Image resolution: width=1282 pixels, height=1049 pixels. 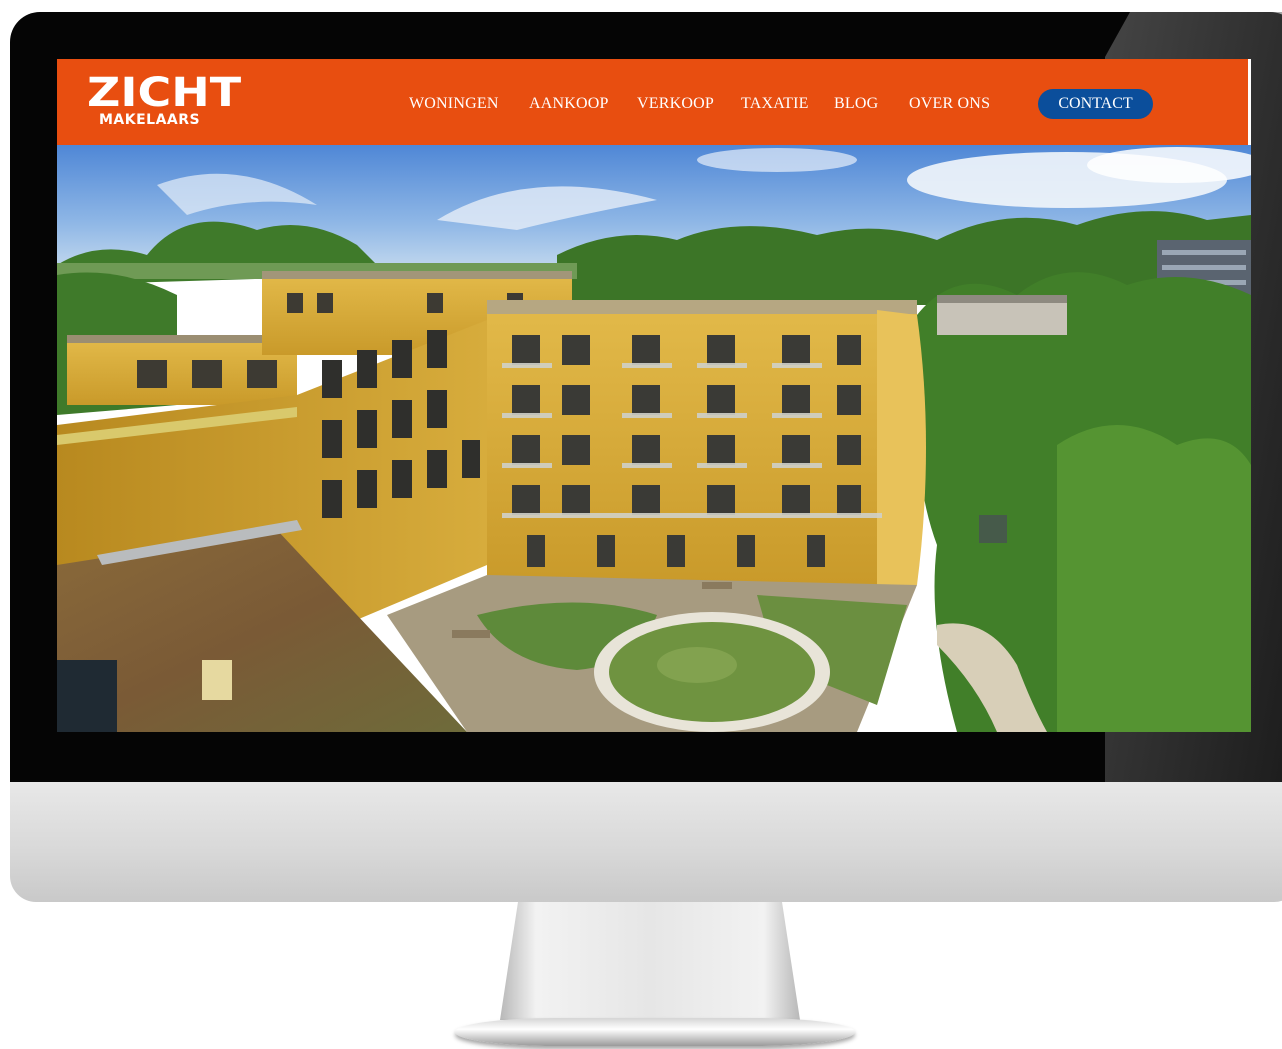 I want to click on nav-item-taxatie: TAXATIE, so click(x=775, y=104).